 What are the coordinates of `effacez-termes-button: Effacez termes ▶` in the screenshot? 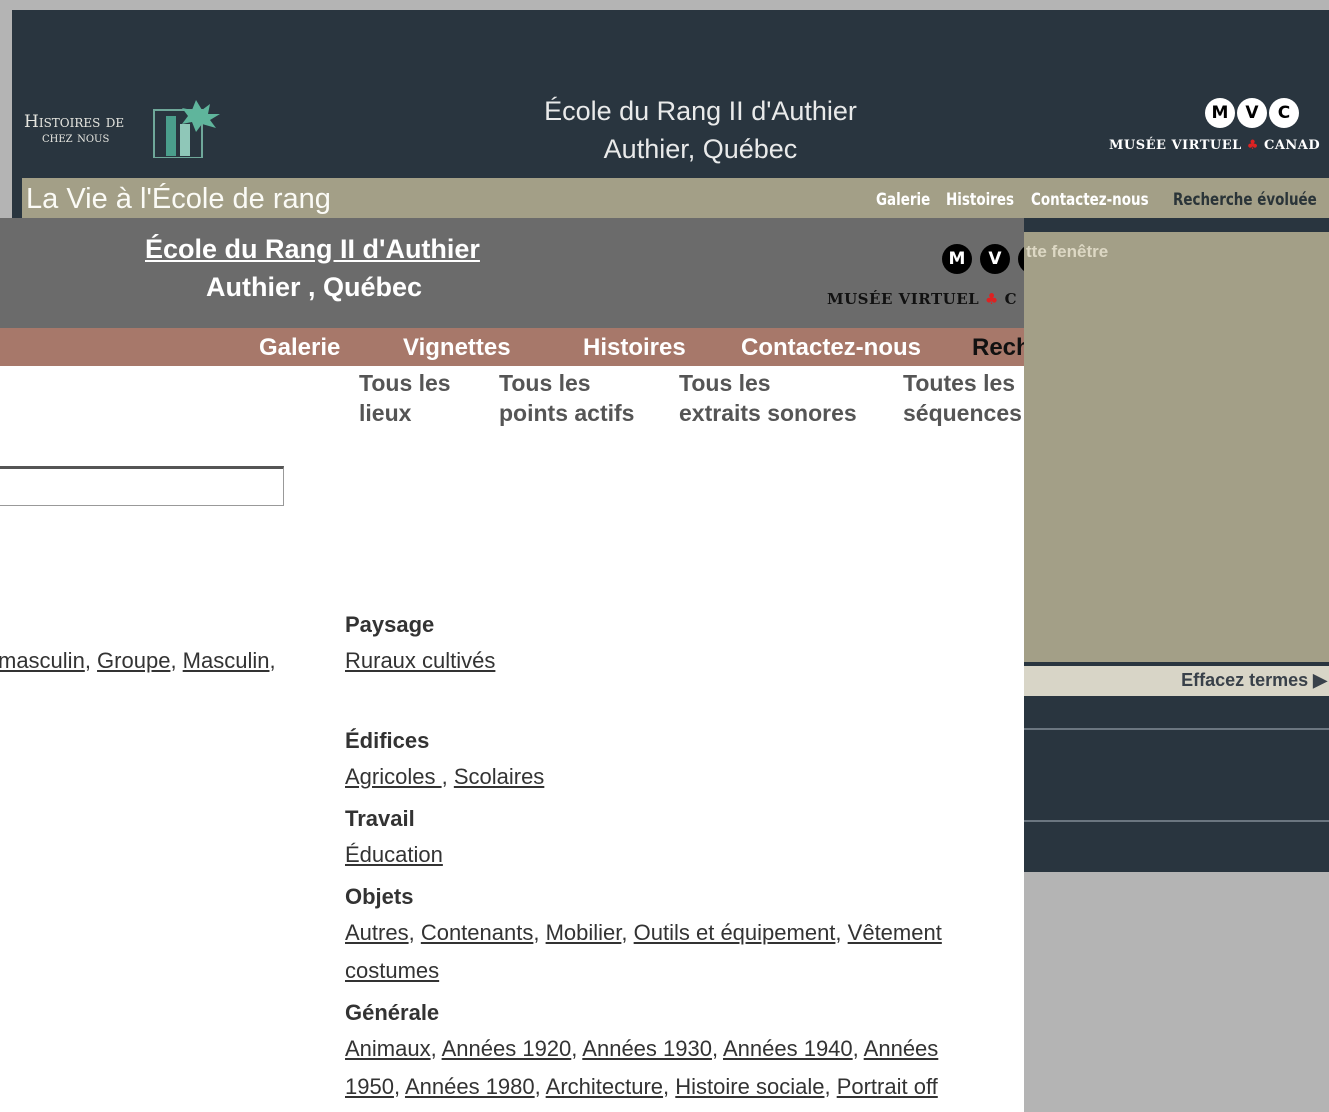 It's located at (1254, 680).